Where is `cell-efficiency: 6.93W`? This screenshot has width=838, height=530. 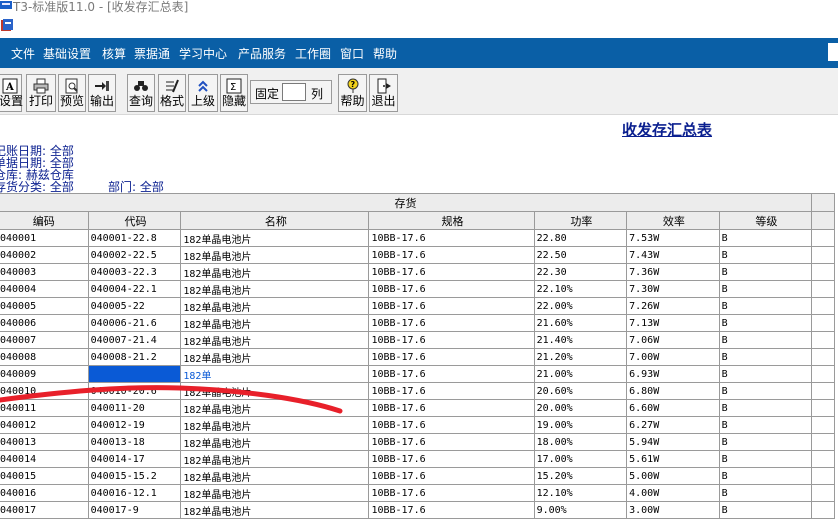
cell-efficiency: 6.93W is located at coordinates (673, 374).